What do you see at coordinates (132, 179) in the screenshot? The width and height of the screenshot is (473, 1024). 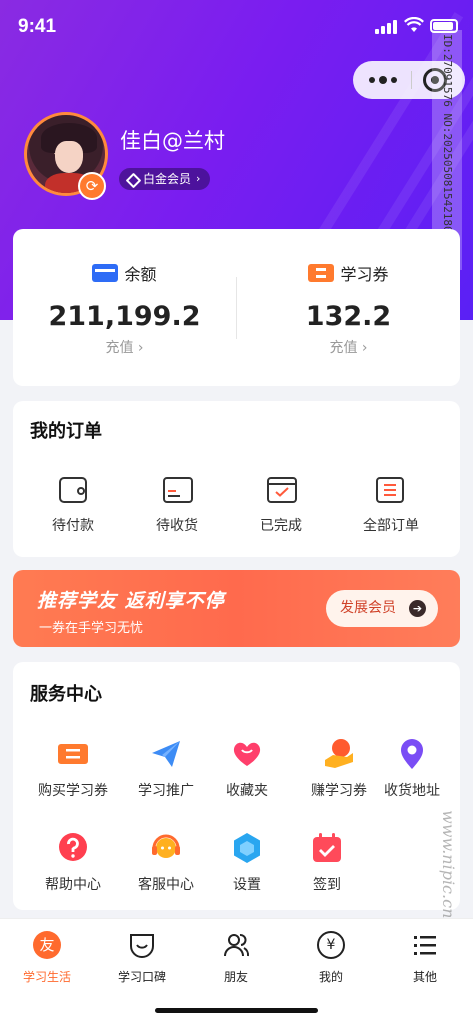 I see `diamond-icon` at bounding box center [132, 179].